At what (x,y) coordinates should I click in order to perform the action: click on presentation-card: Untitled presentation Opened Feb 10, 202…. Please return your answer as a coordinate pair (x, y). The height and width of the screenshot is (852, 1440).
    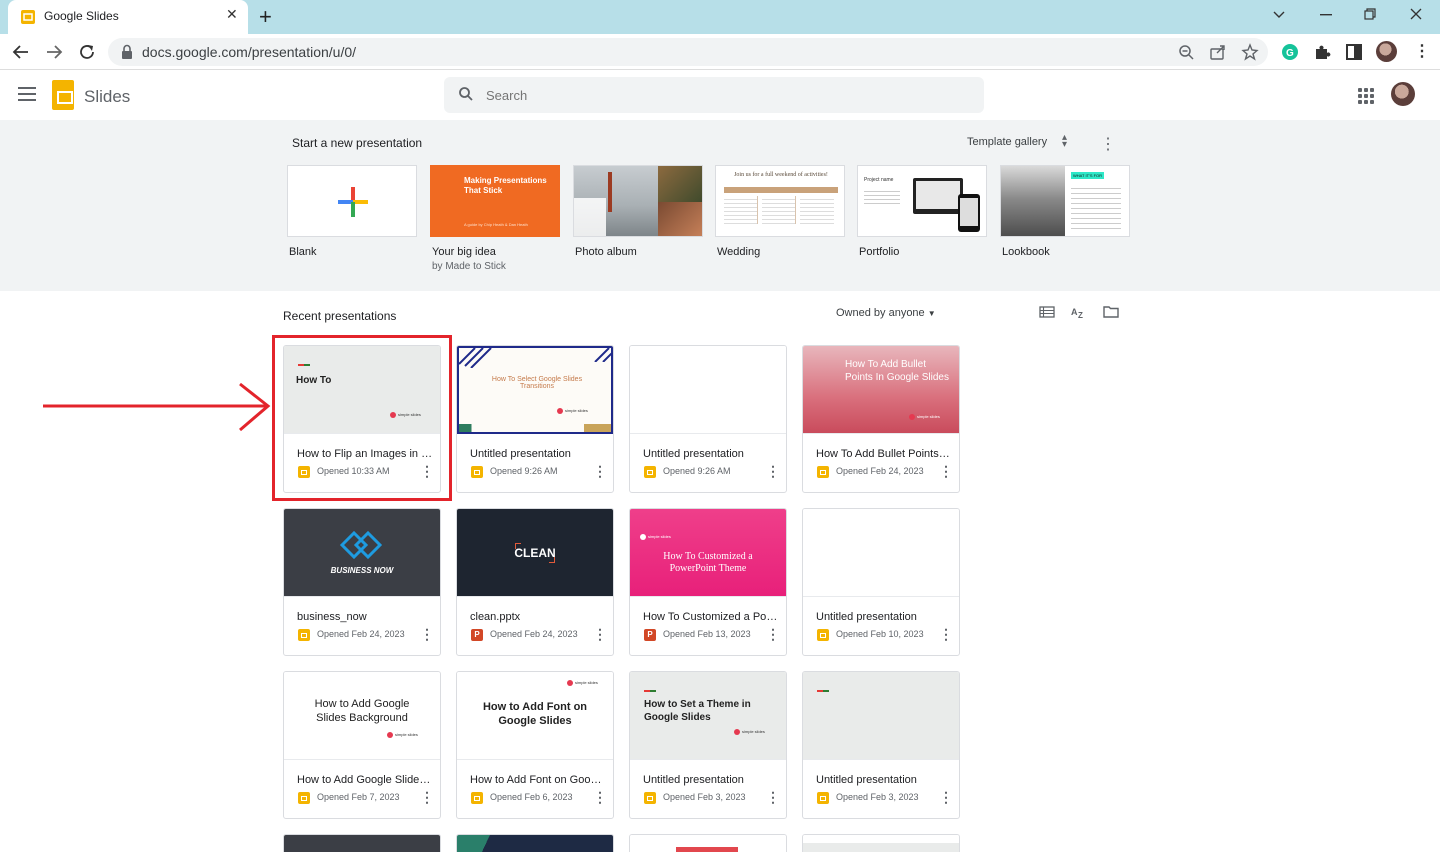
    Looking at the image, I should click on (881, 582).